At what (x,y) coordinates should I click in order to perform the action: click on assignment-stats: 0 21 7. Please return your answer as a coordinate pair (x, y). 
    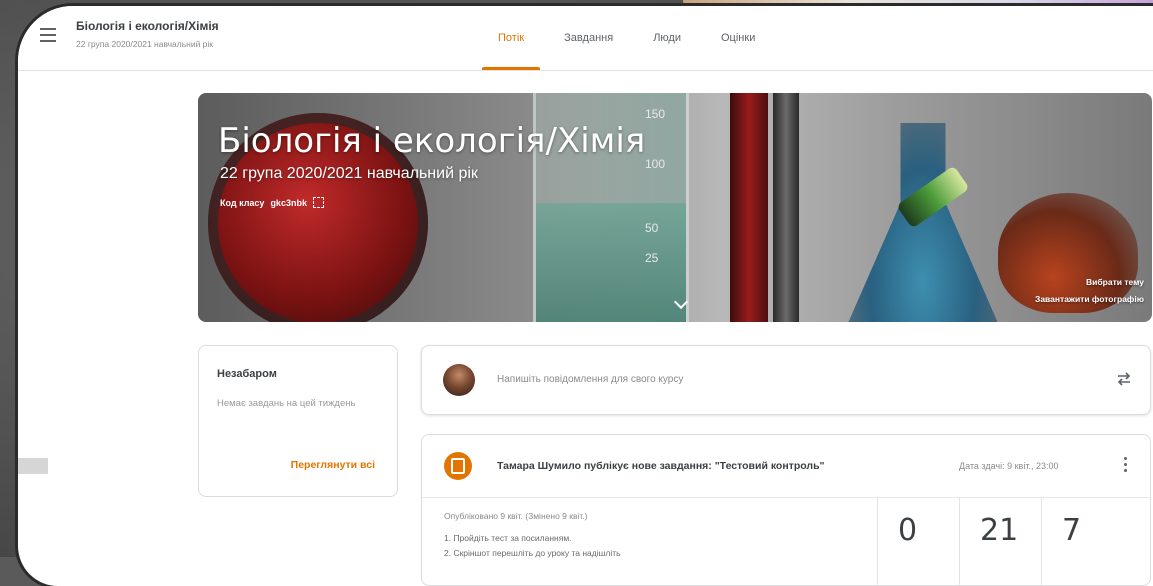
    Looking at the image, I should click on (1000, 541).